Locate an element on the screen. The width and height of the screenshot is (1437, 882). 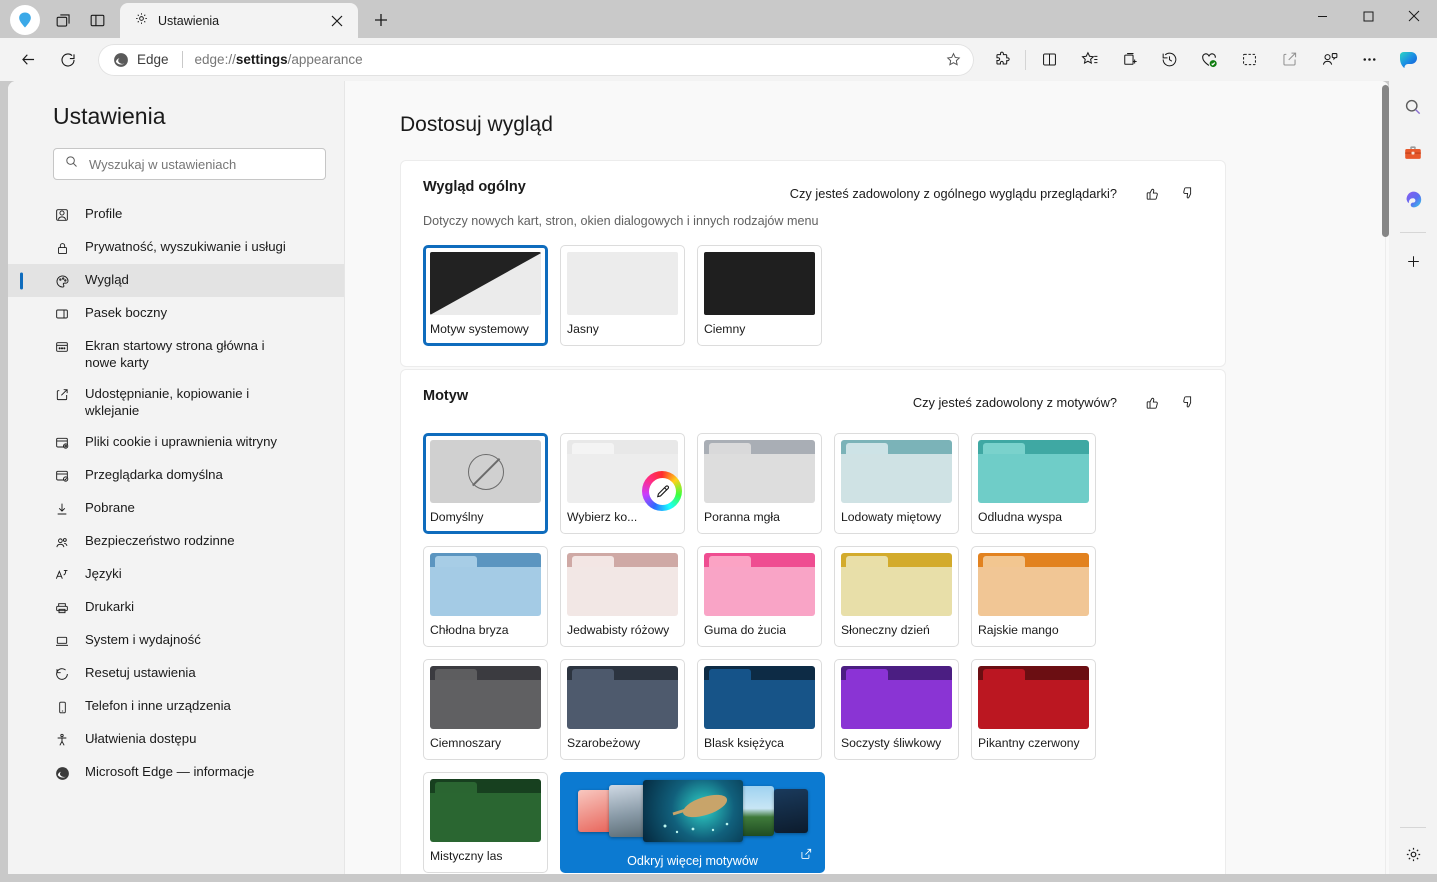
sidebar-item-appearance: Wygląd is located at coordinates (176, 280).